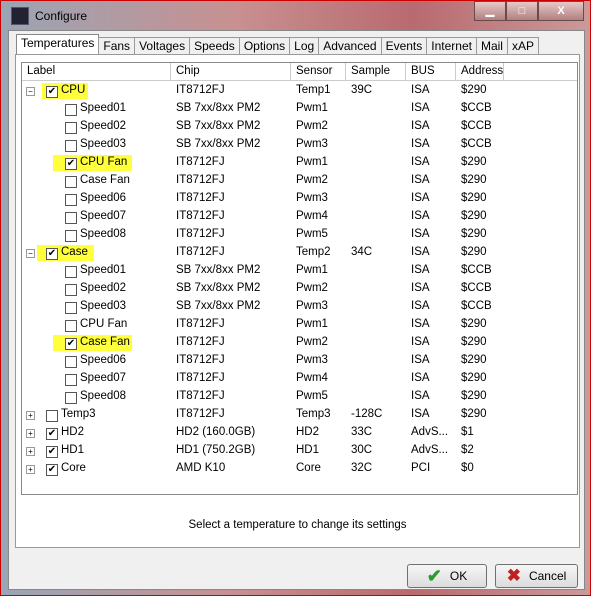 Image resolution: width=591 pixels, height=596 pixels. I want to click on table-row: − ✔ CPU IT8712FJ Temp1 39C ISA $290, so click(299, 91).